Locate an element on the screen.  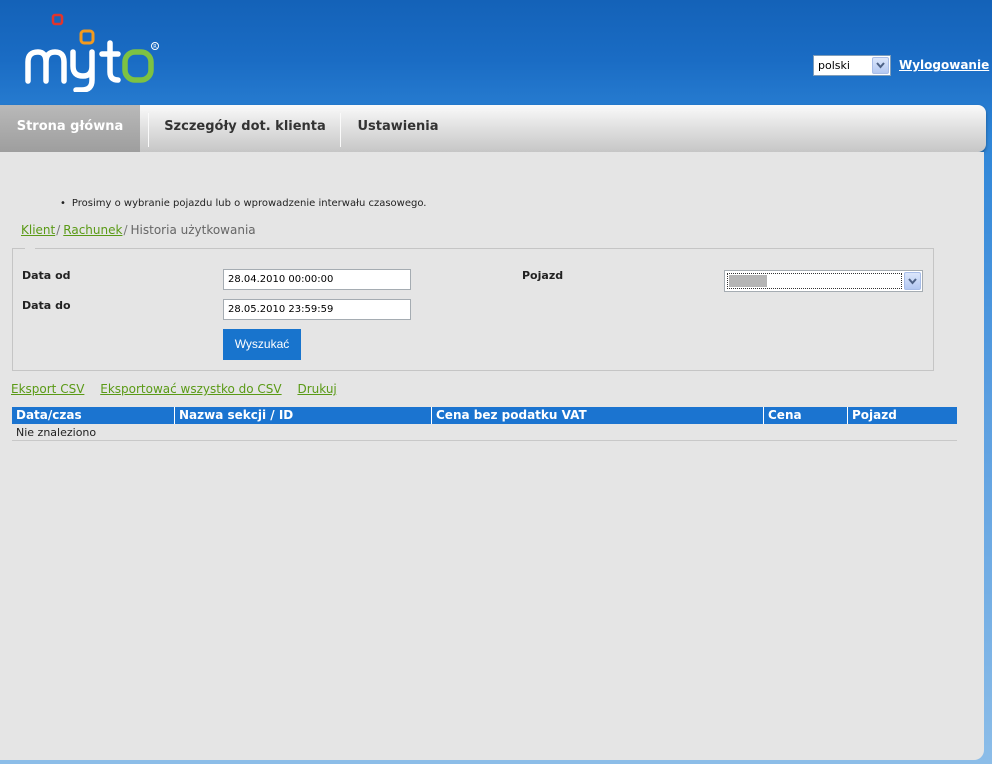
column-section-name: Nazwa sekcji / ID is located at coordinates (303, 415).